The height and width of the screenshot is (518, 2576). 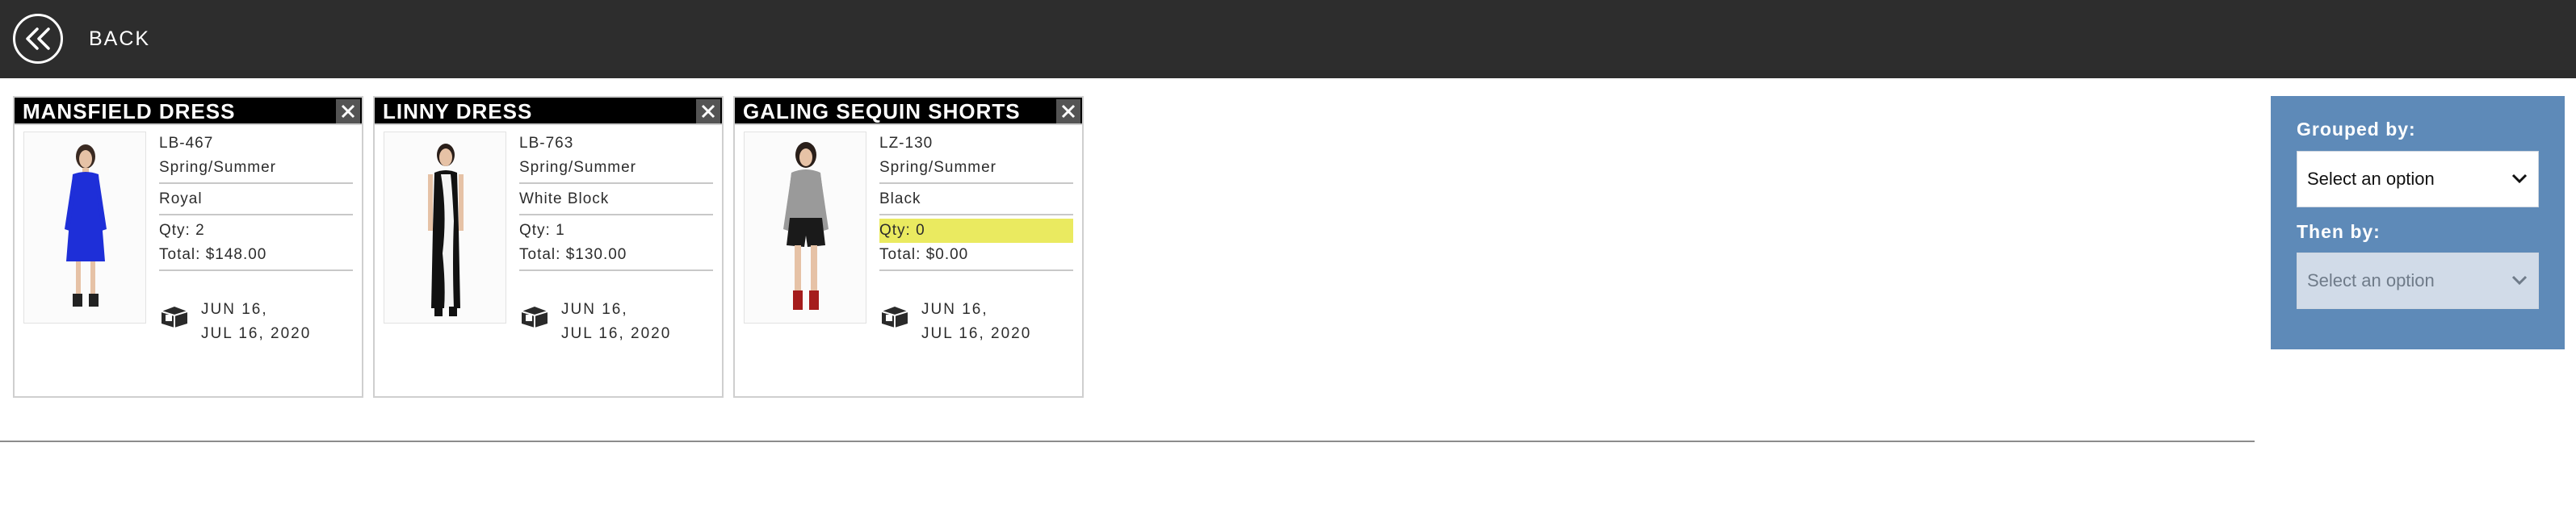 What do you see at coordinates (2339, 231) in the screenshot?
I see `then-by-label: Then by:` at bounding box center [2339, 231].